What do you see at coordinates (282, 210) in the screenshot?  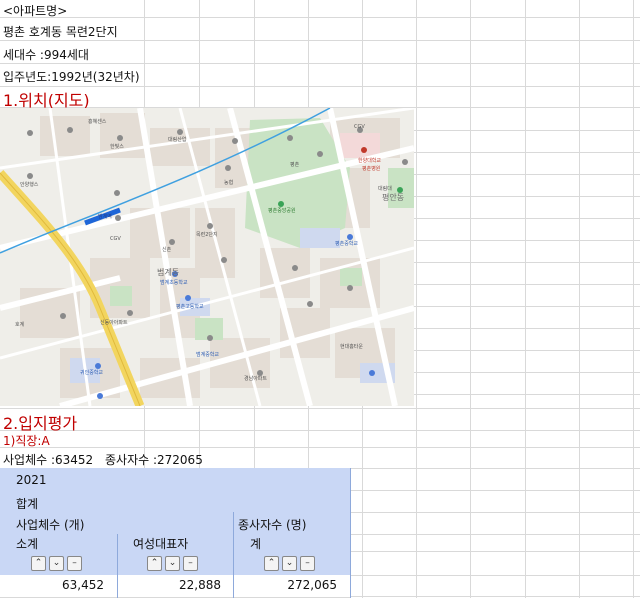 I see `map-label: 평촌중앙공원` at bounding box center [282, 210].